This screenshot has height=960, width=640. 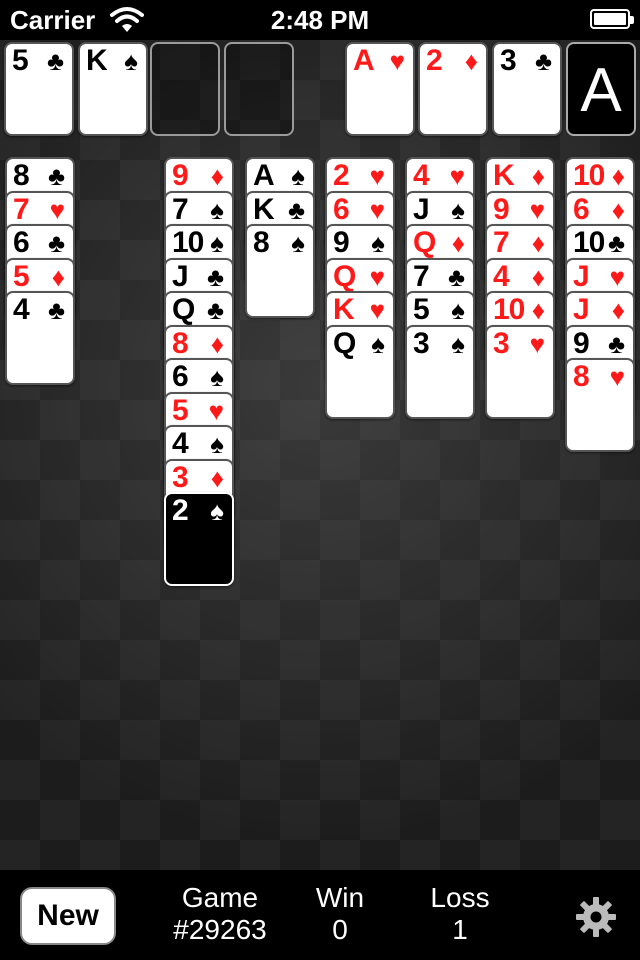 What do you see at coordinates (360, 371) in the screenshot?
I see `playing-card: Q ♠` at bounding box center [360, 371].